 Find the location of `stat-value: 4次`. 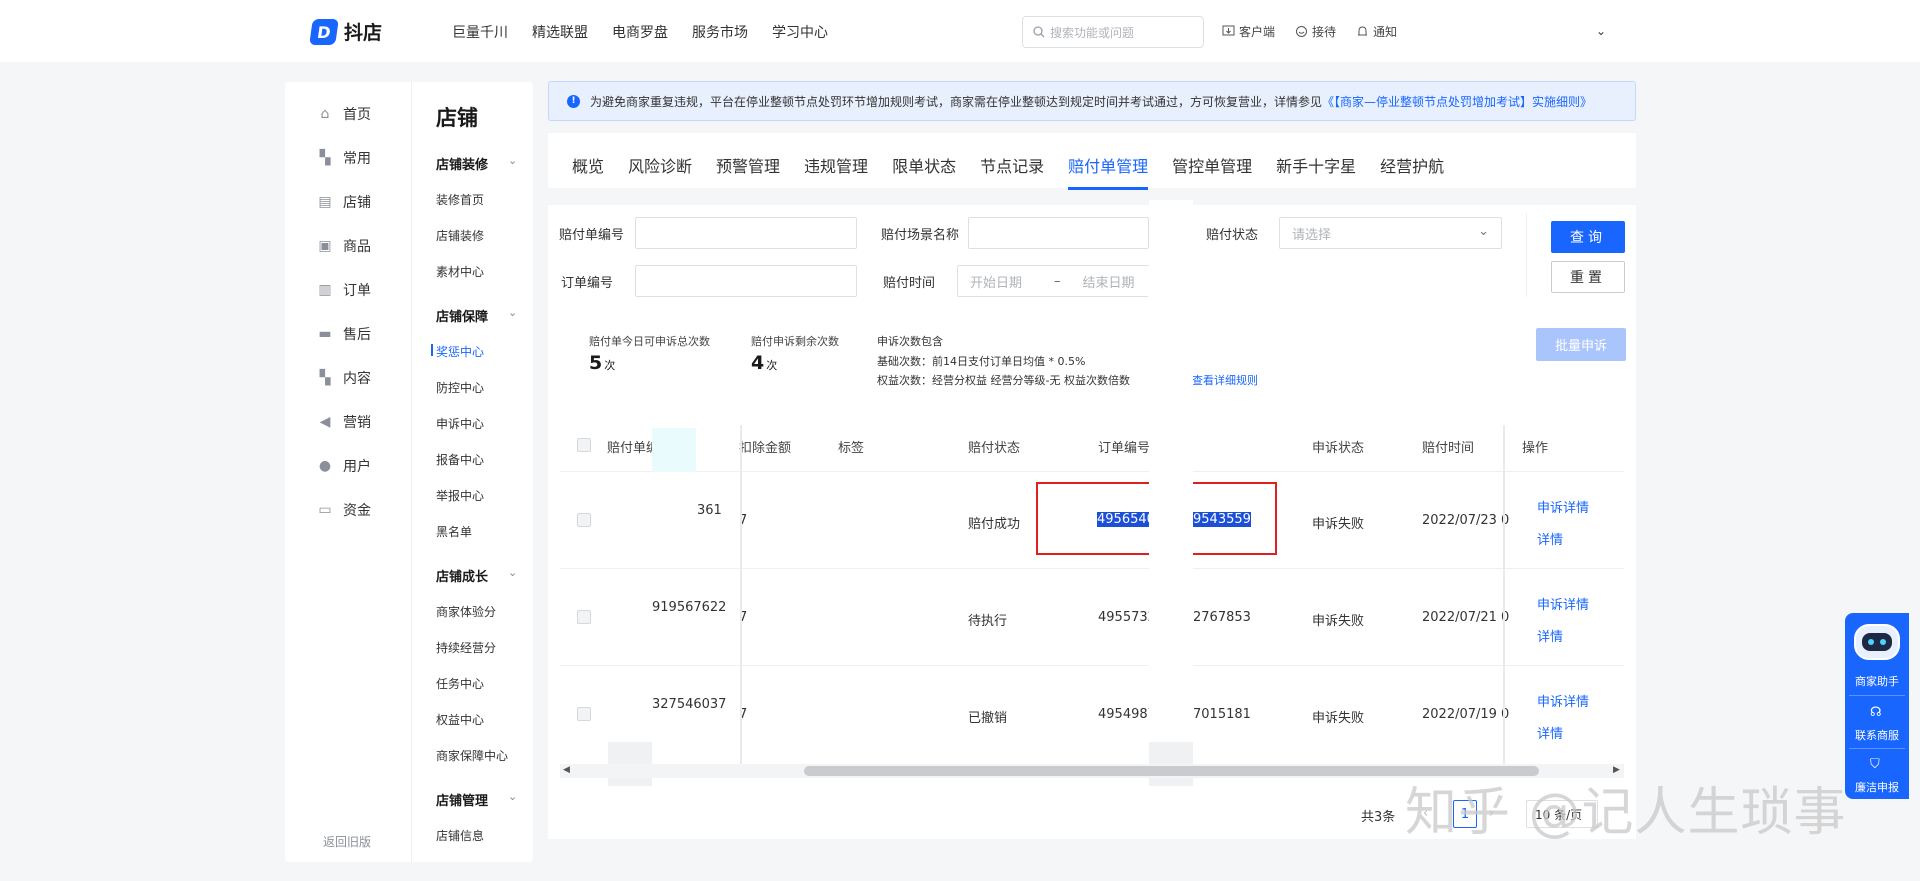

stat-value: 4次 is located at coordinates (764, 363).